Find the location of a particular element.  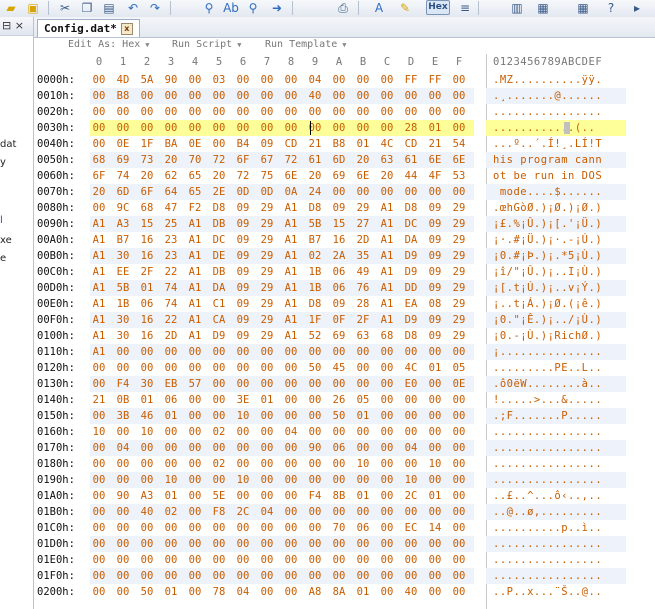

ascii-text: ¡0."¡Ê.)¡../¡Ù.) is located at coordinates (547, 320).